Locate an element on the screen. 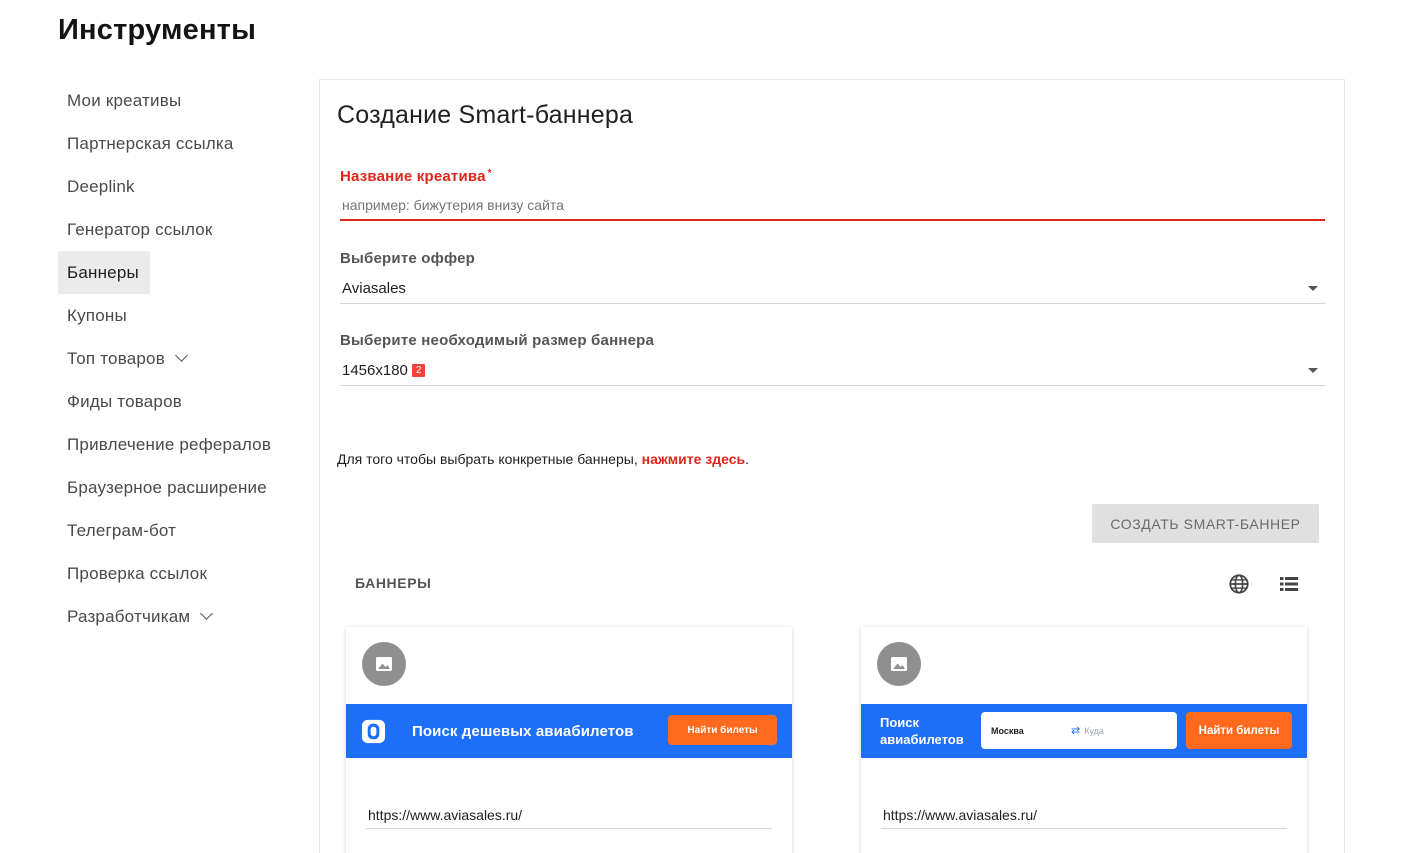 The width and height of the screenshot is (1418, 853). banner-preview: Поиск дешевых авиабилетов Найти билеты is located at coordinates (569, 731).